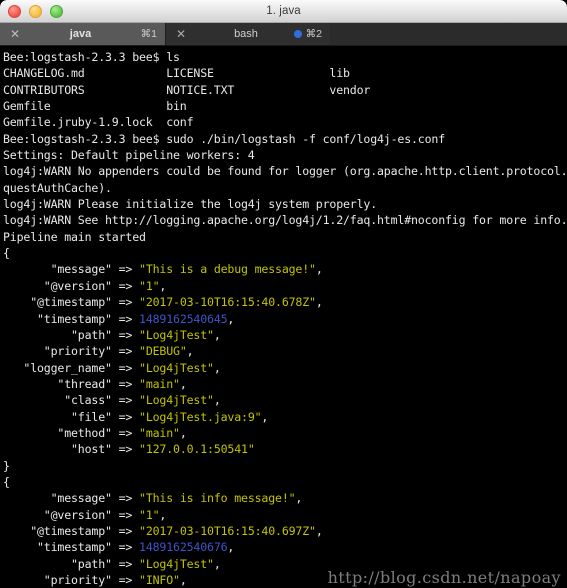 Image resolution: width=567 pixels, height=588 pixels. Describe the element at coordinates (285, 335) in the screenshot. I see `terminal-line: "path" => "Log4jTest",` at that location.